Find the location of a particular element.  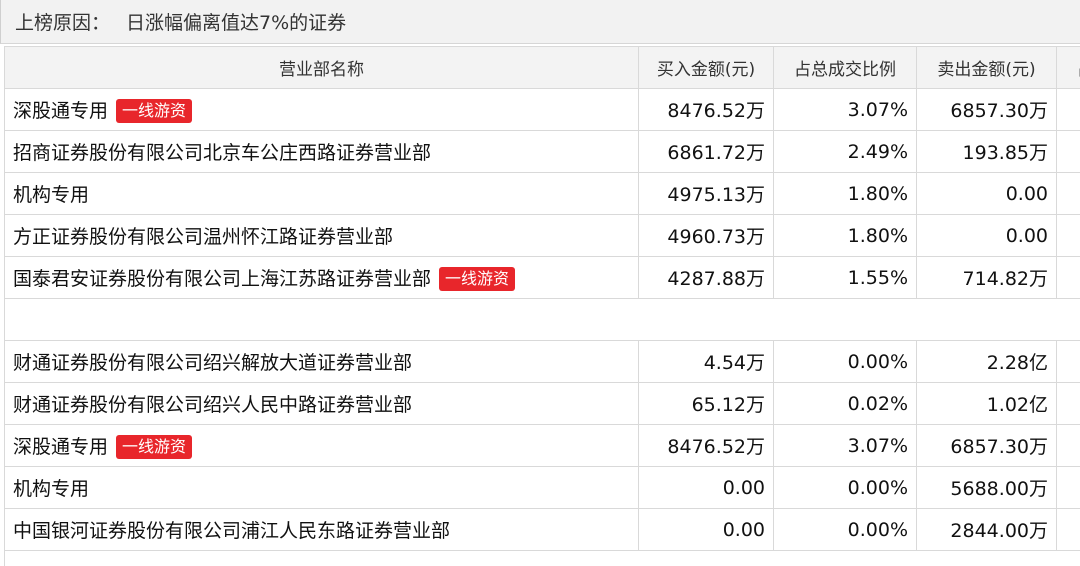

column-header-sell-ratio: 占 is located at coordinates (1068, 67).